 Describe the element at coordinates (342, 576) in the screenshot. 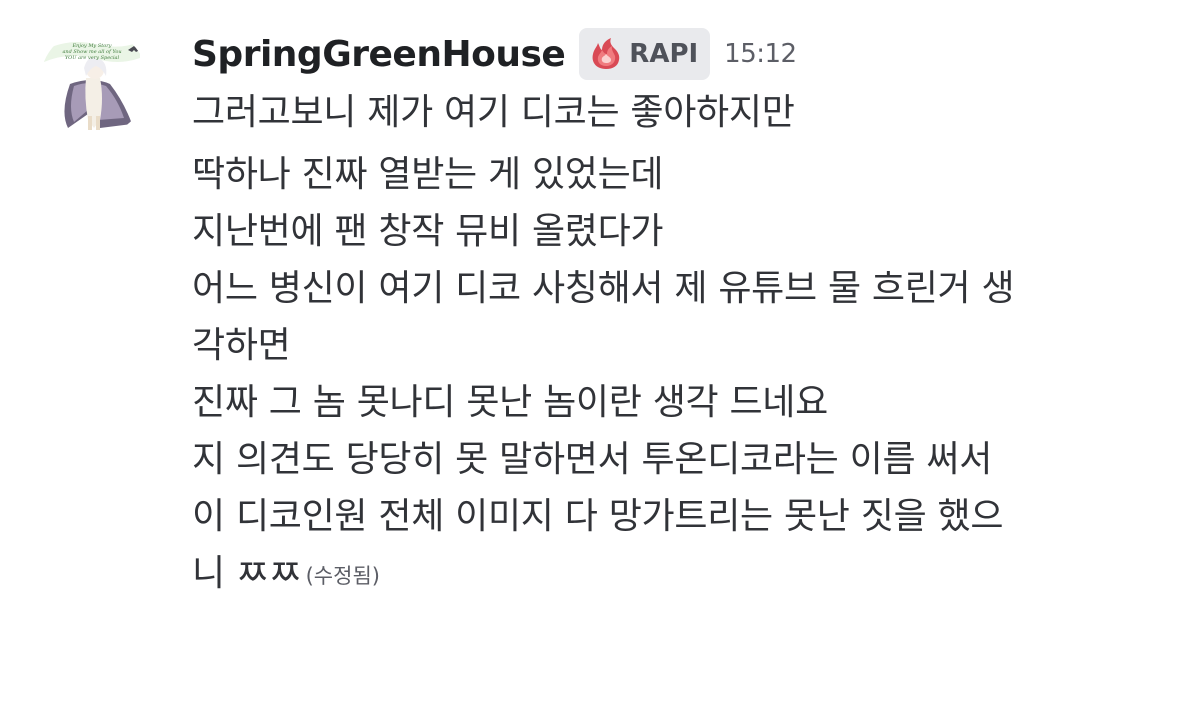

I see `edited-indicator: (수정됨)` at that location.